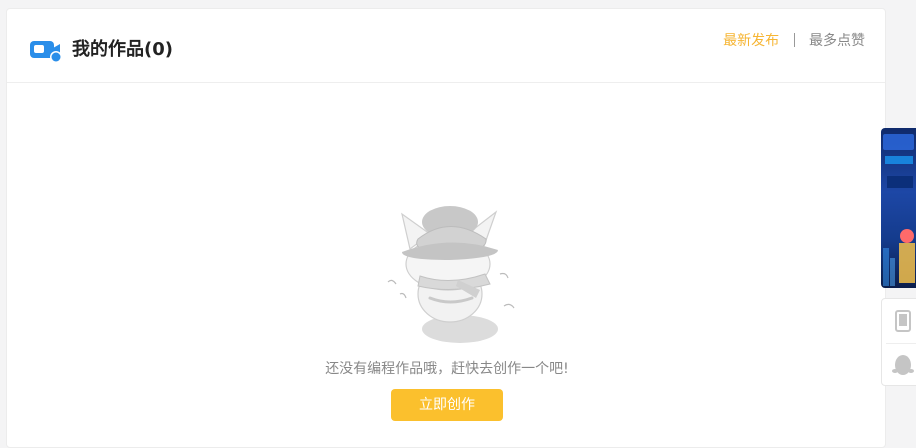 The height and width of the screenshot is (448, 916). What do you see at coordinates (751, 41) in the screenshot?
I see `sort-tab-latest: 最新发布` at bounding box center [751, 41].